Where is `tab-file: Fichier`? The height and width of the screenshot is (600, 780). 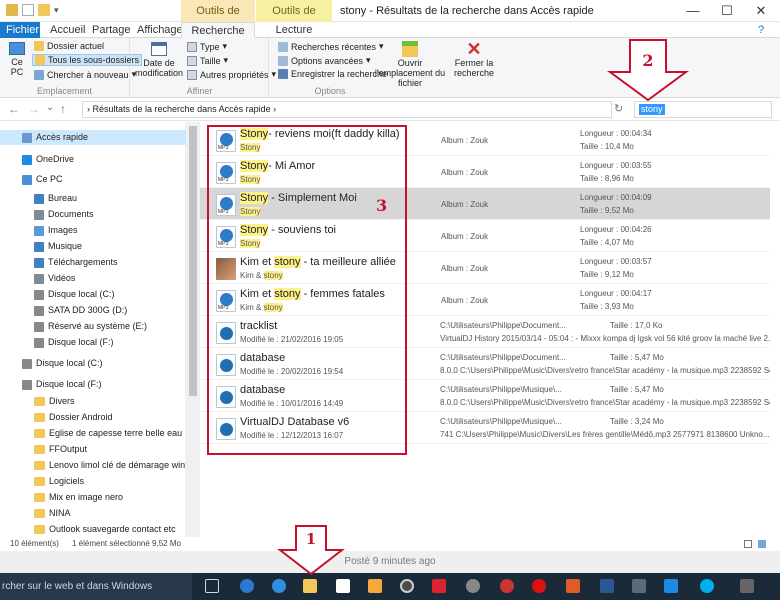 tab-file: Fichier is located at coordinates (20, 30).